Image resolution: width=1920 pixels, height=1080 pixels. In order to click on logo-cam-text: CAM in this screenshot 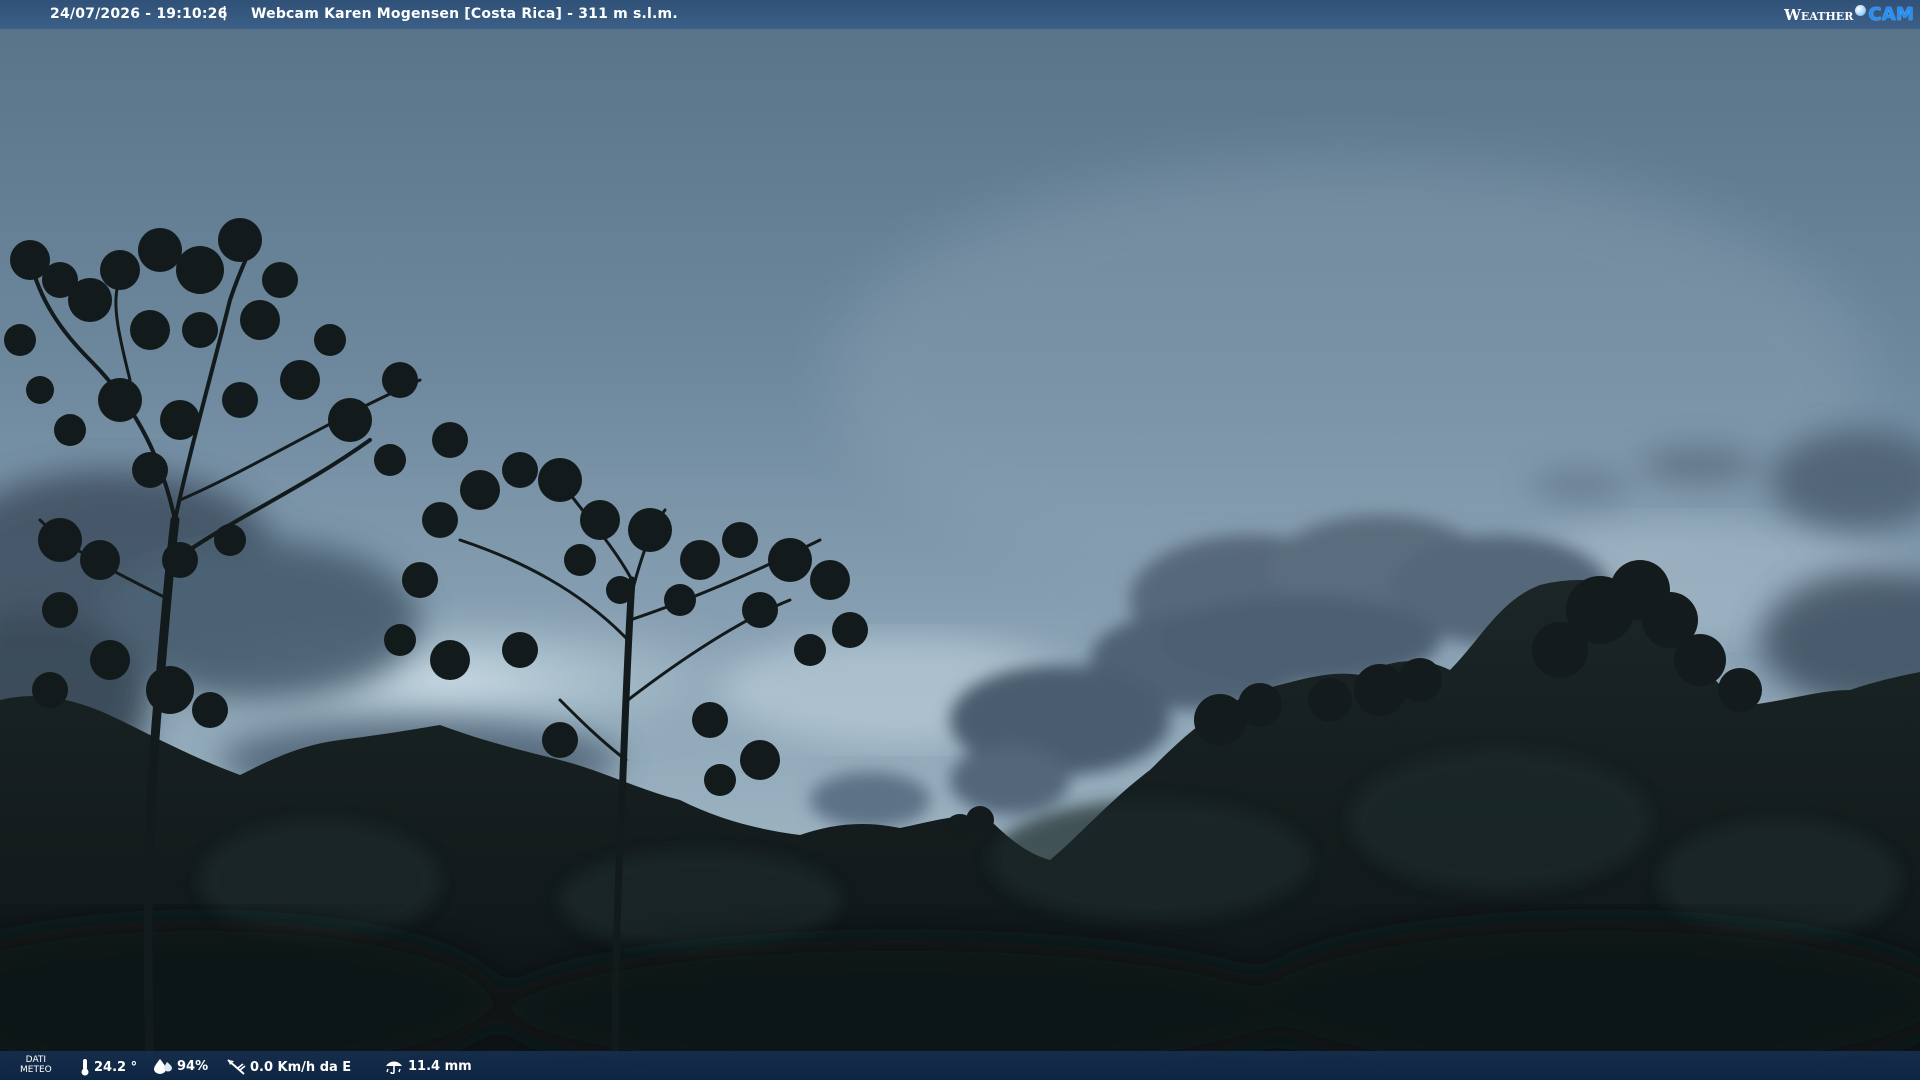, I will do `click(1891, 14)`.